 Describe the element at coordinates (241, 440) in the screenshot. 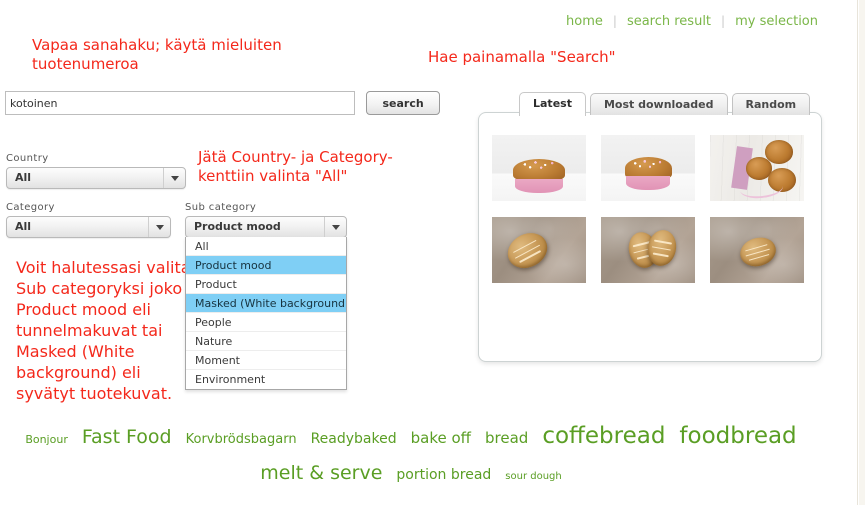

I see `tag-link: Korvbrödsbagarn` at that location.